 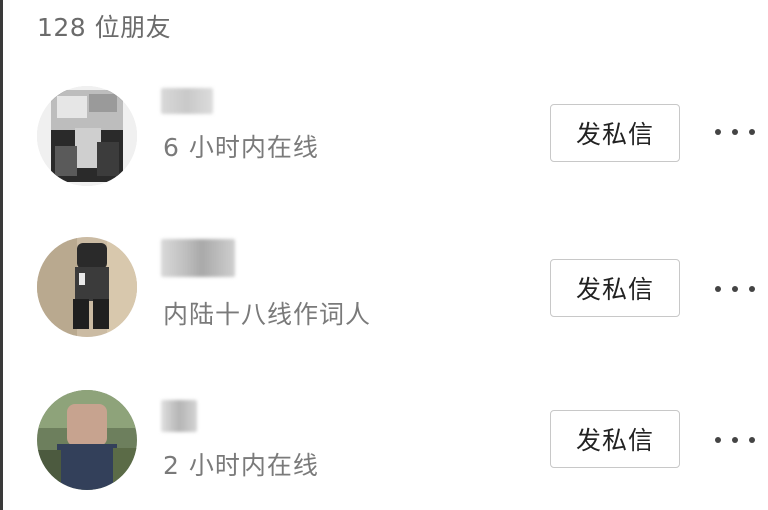 I want to click on friend-count-title: 128 位朋友, so click(x=104, y=27).